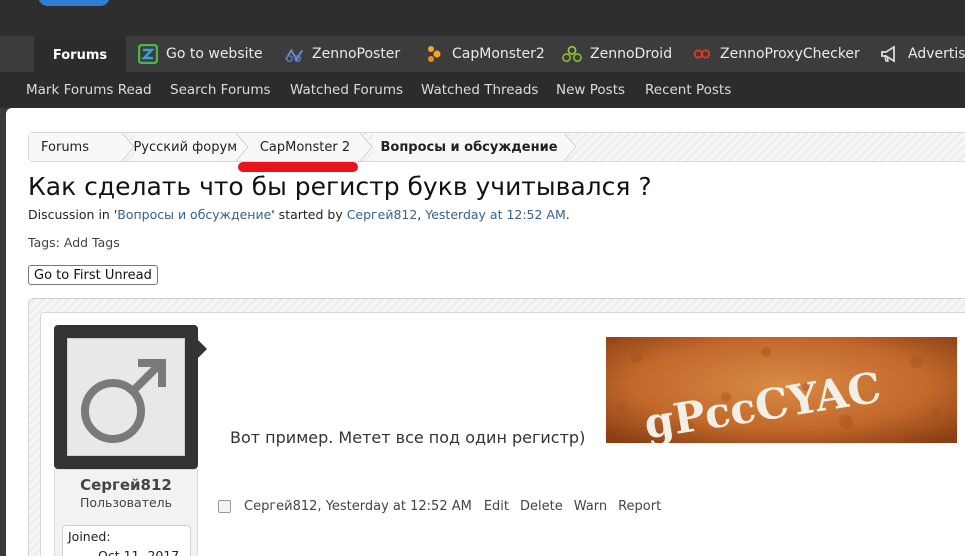 The height and width of the screenshot is (556, 965). What do you see at coordinates (356, 54) in the screenshot?
I see `tab-label: ZennoPoster` at bounding box center [356, 54].